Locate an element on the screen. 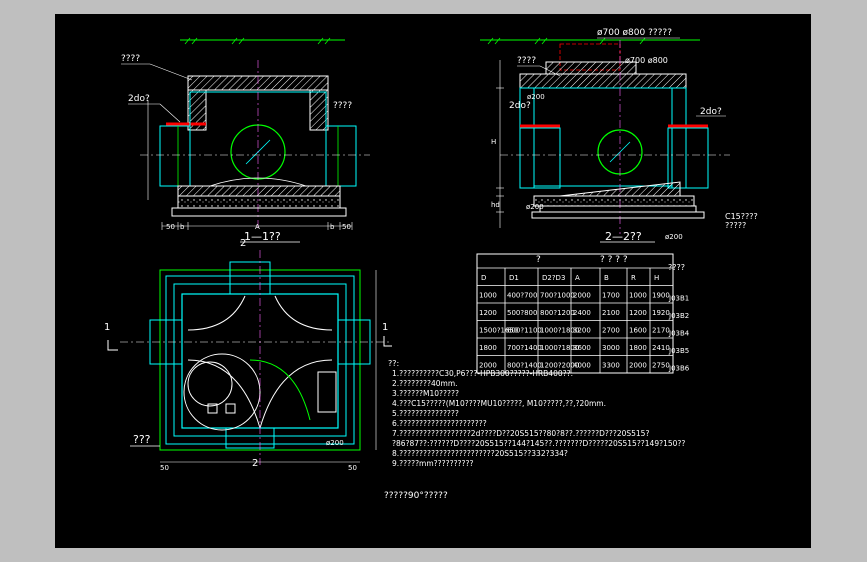 This screenshot has width=867, height=562. table-cell: 400?700 is located at coordinates (522, 296).